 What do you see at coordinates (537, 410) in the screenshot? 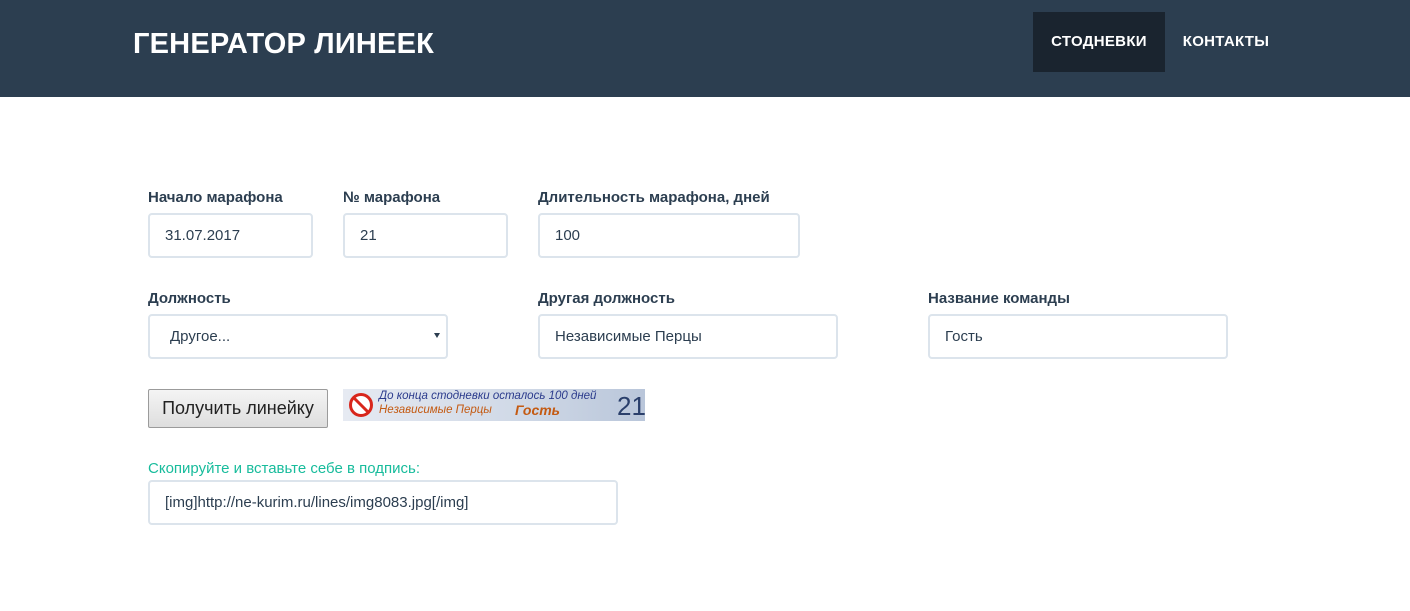
I see `banner-team-text: Гость` at bounding box center [537, 410].